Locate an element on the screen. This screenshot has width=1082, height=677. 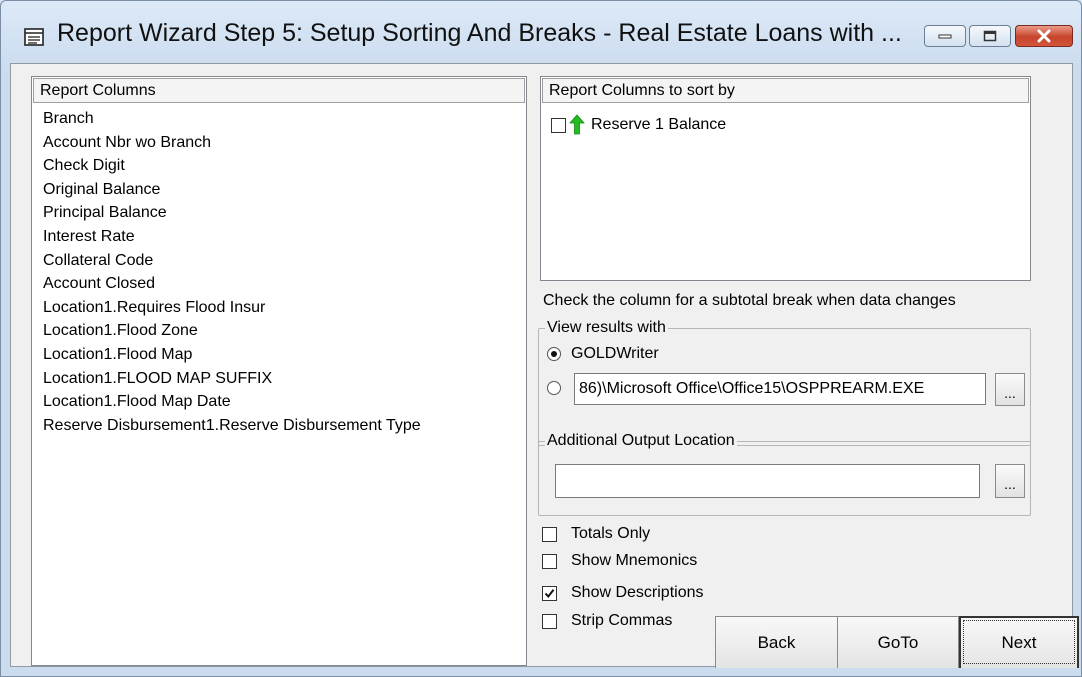
goldwriter-radio is located at coordinates (554, 354).